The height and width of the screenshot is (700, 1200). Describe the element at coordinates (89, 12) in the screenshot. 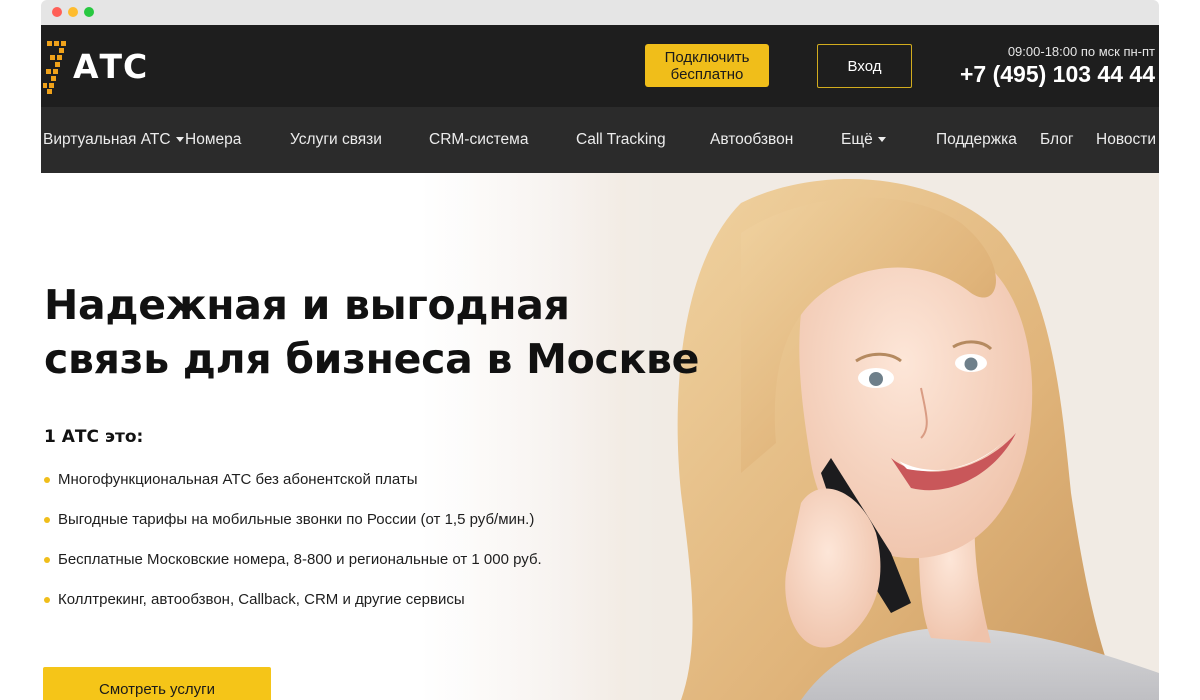

I see `maximize-window-button` at that location.